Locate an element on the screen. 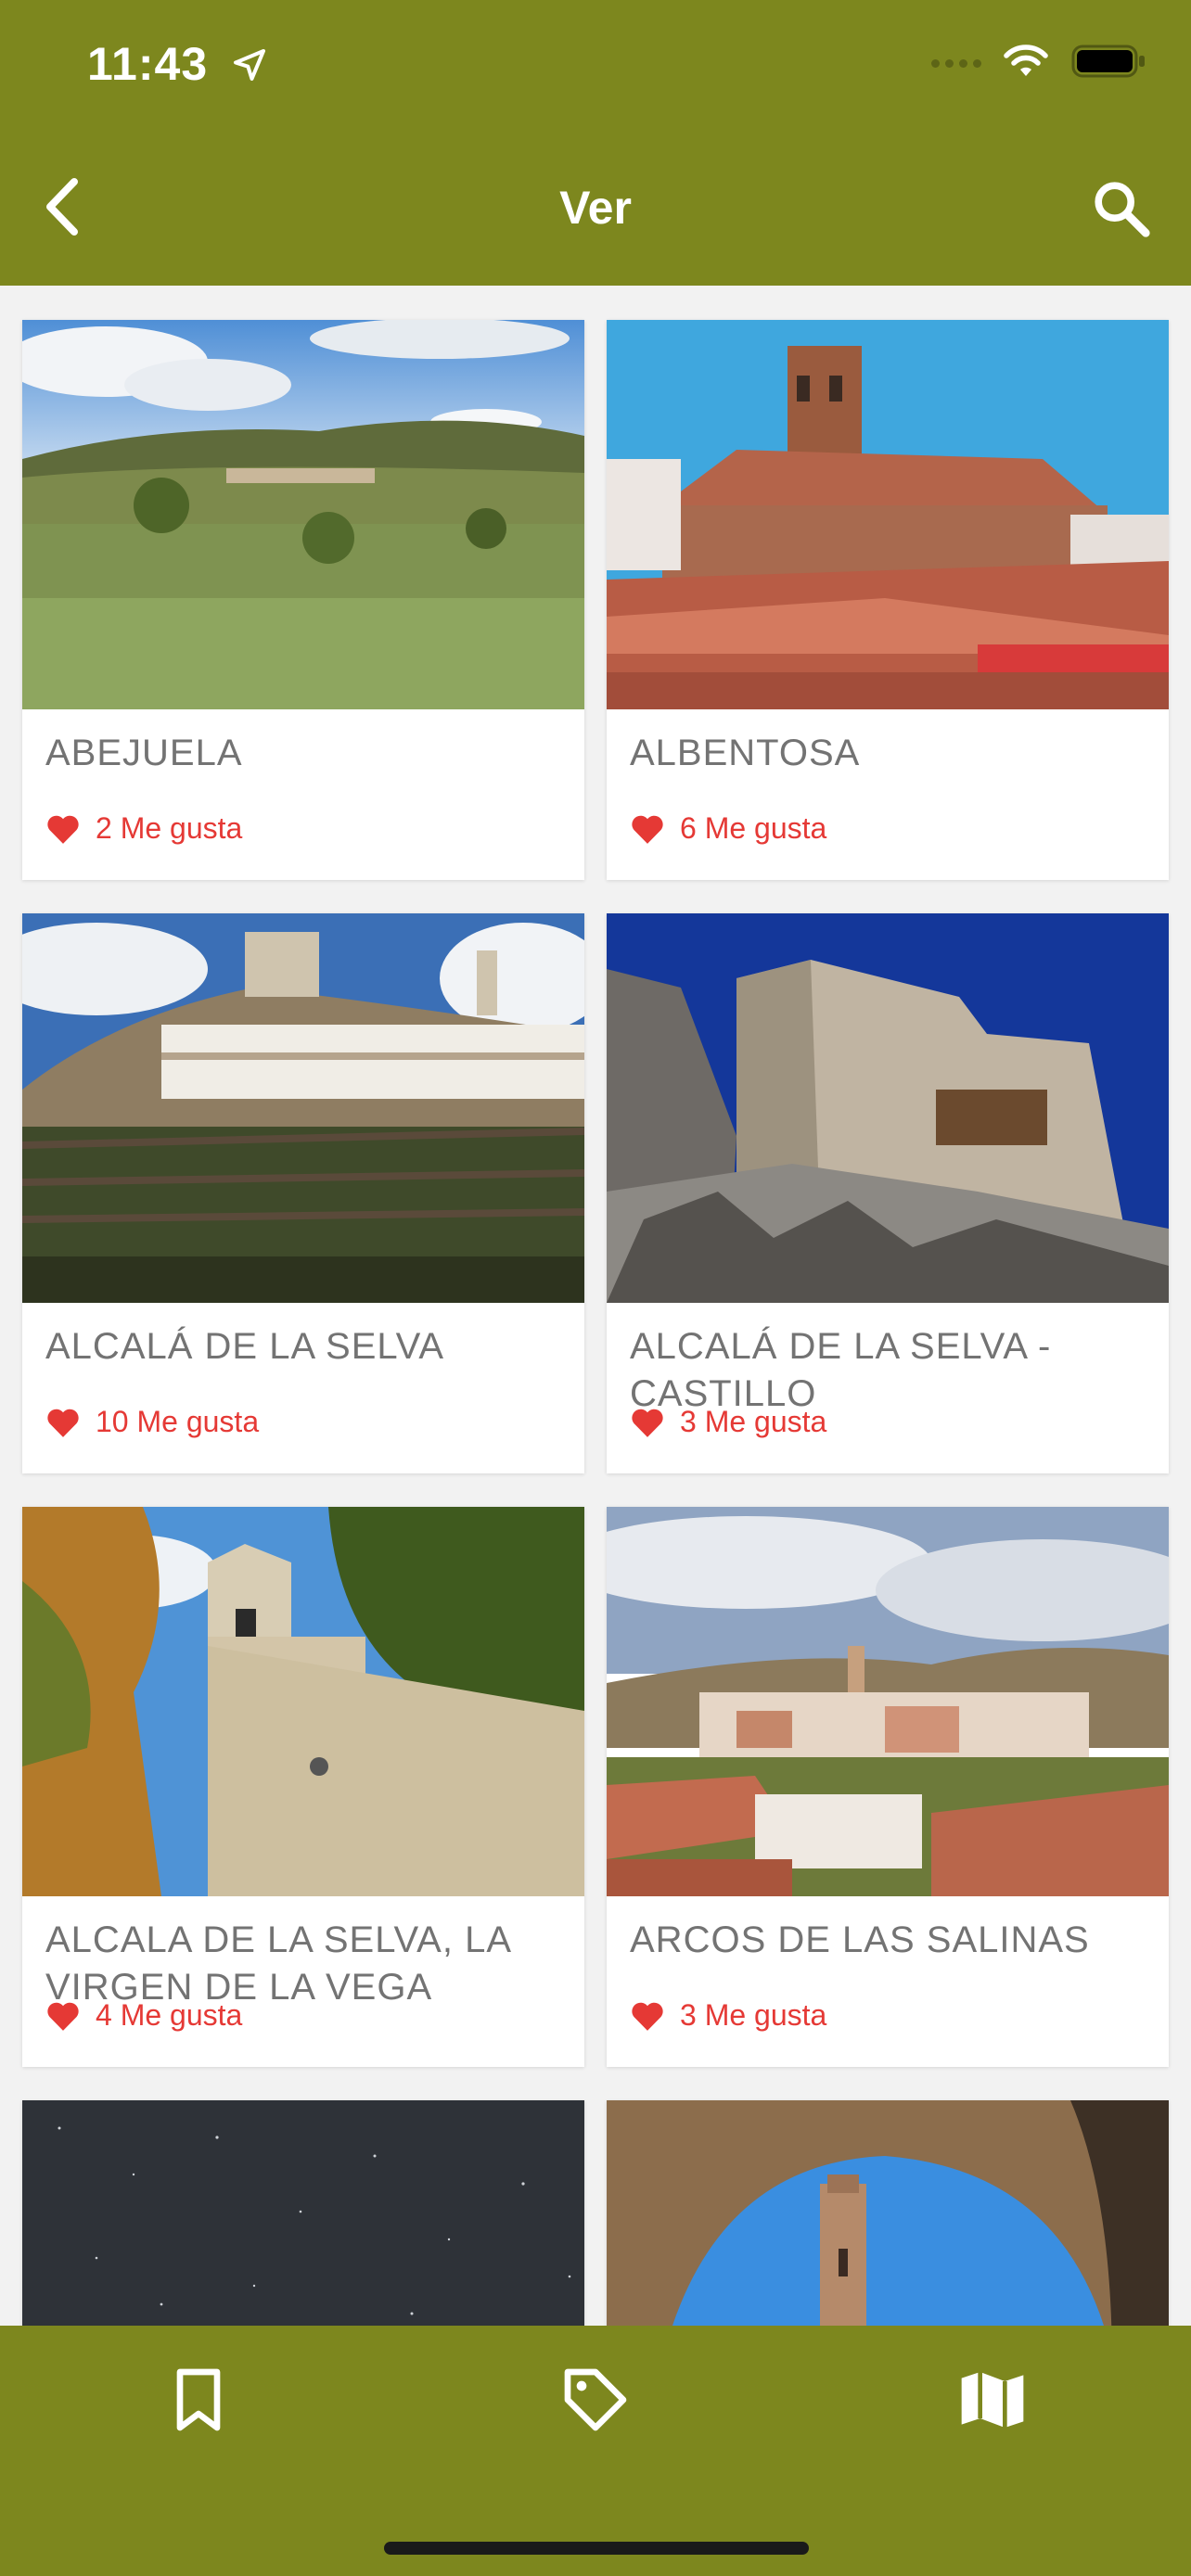 The height and width of the screenshot is (2576, 1191). place-card: ALCALÁ DE LA SELVA - CASTILLO 3 Me gusta is located at coordinates (888, 1193).